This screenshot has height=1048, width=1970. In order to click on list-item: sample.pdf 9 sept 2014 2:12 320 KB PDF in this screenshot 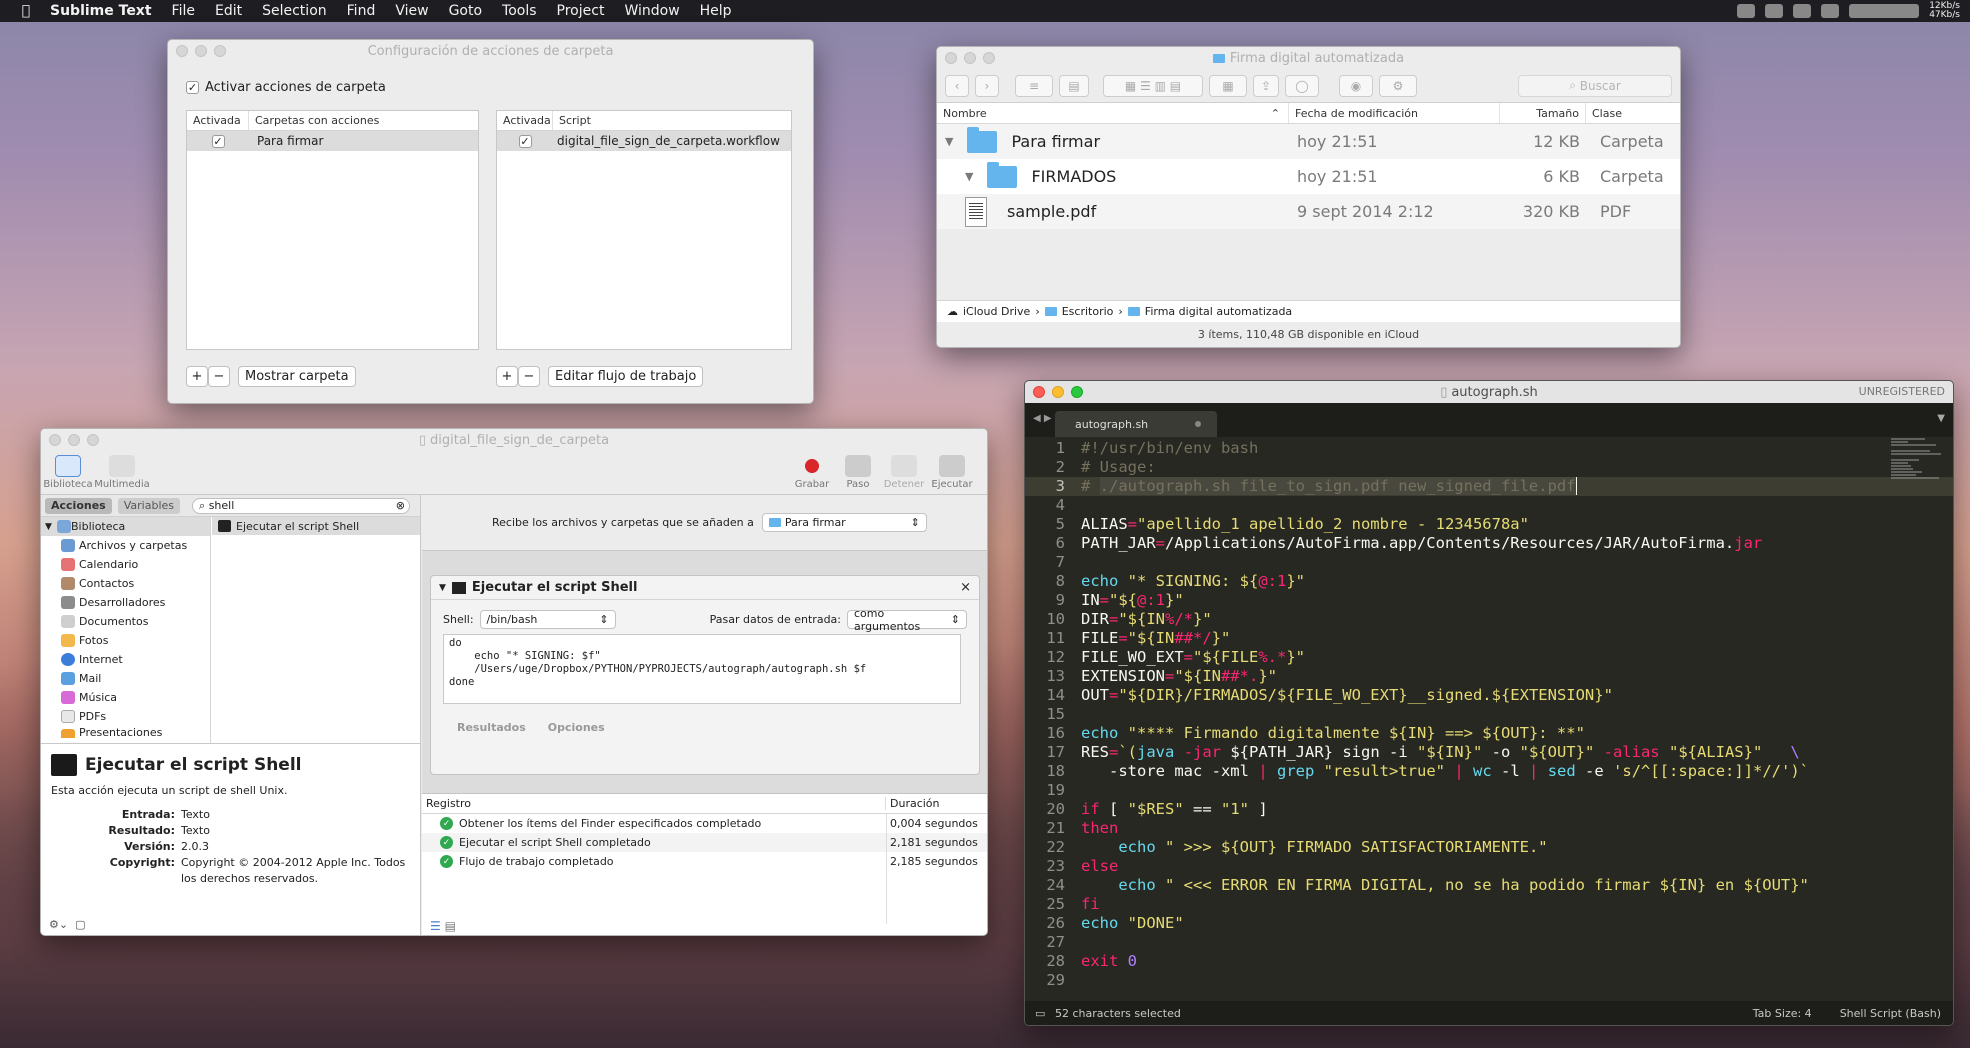, I will do `click(1308, 211)`.